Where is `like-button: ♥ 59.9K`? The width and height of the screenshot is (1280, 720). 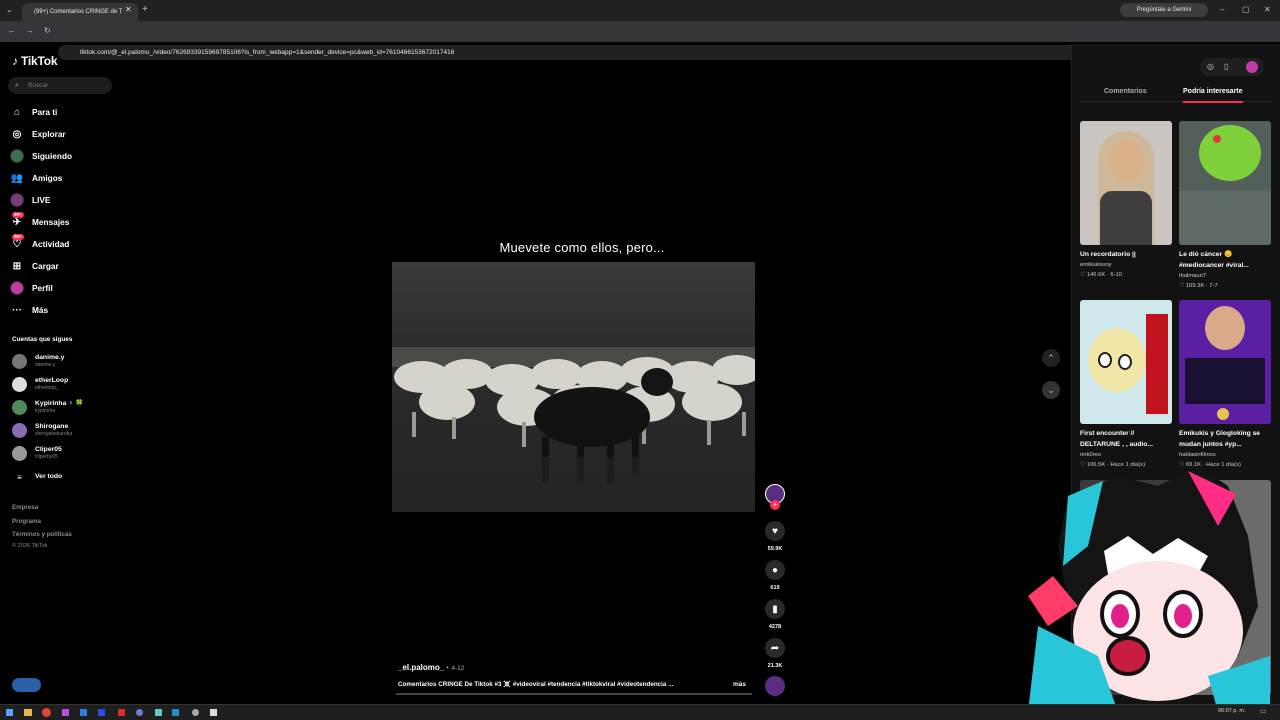
like-button: ♥ 59.9K is located at coordinates (775, 536).